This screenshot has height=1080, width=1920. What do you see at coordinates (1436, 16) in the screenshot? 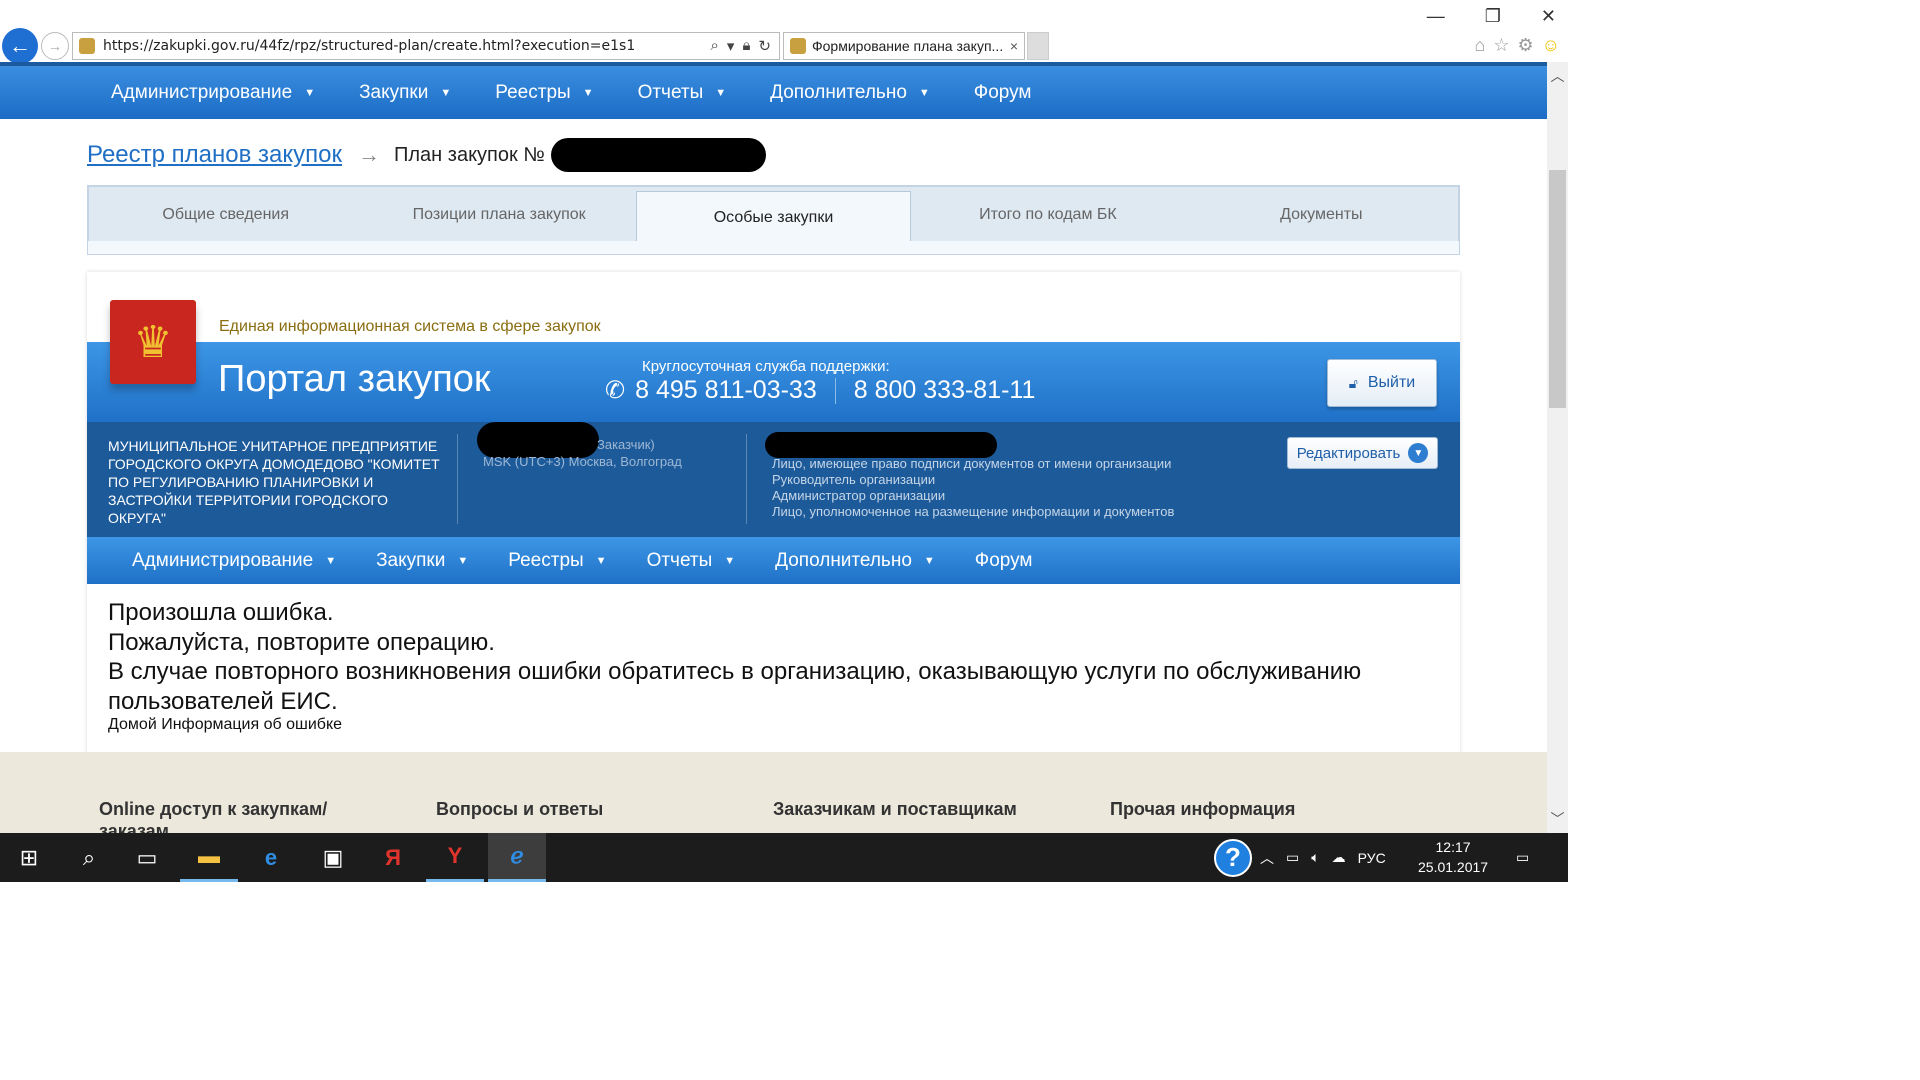
I see `minimize-button: —` at bounding box center [1436, 16].